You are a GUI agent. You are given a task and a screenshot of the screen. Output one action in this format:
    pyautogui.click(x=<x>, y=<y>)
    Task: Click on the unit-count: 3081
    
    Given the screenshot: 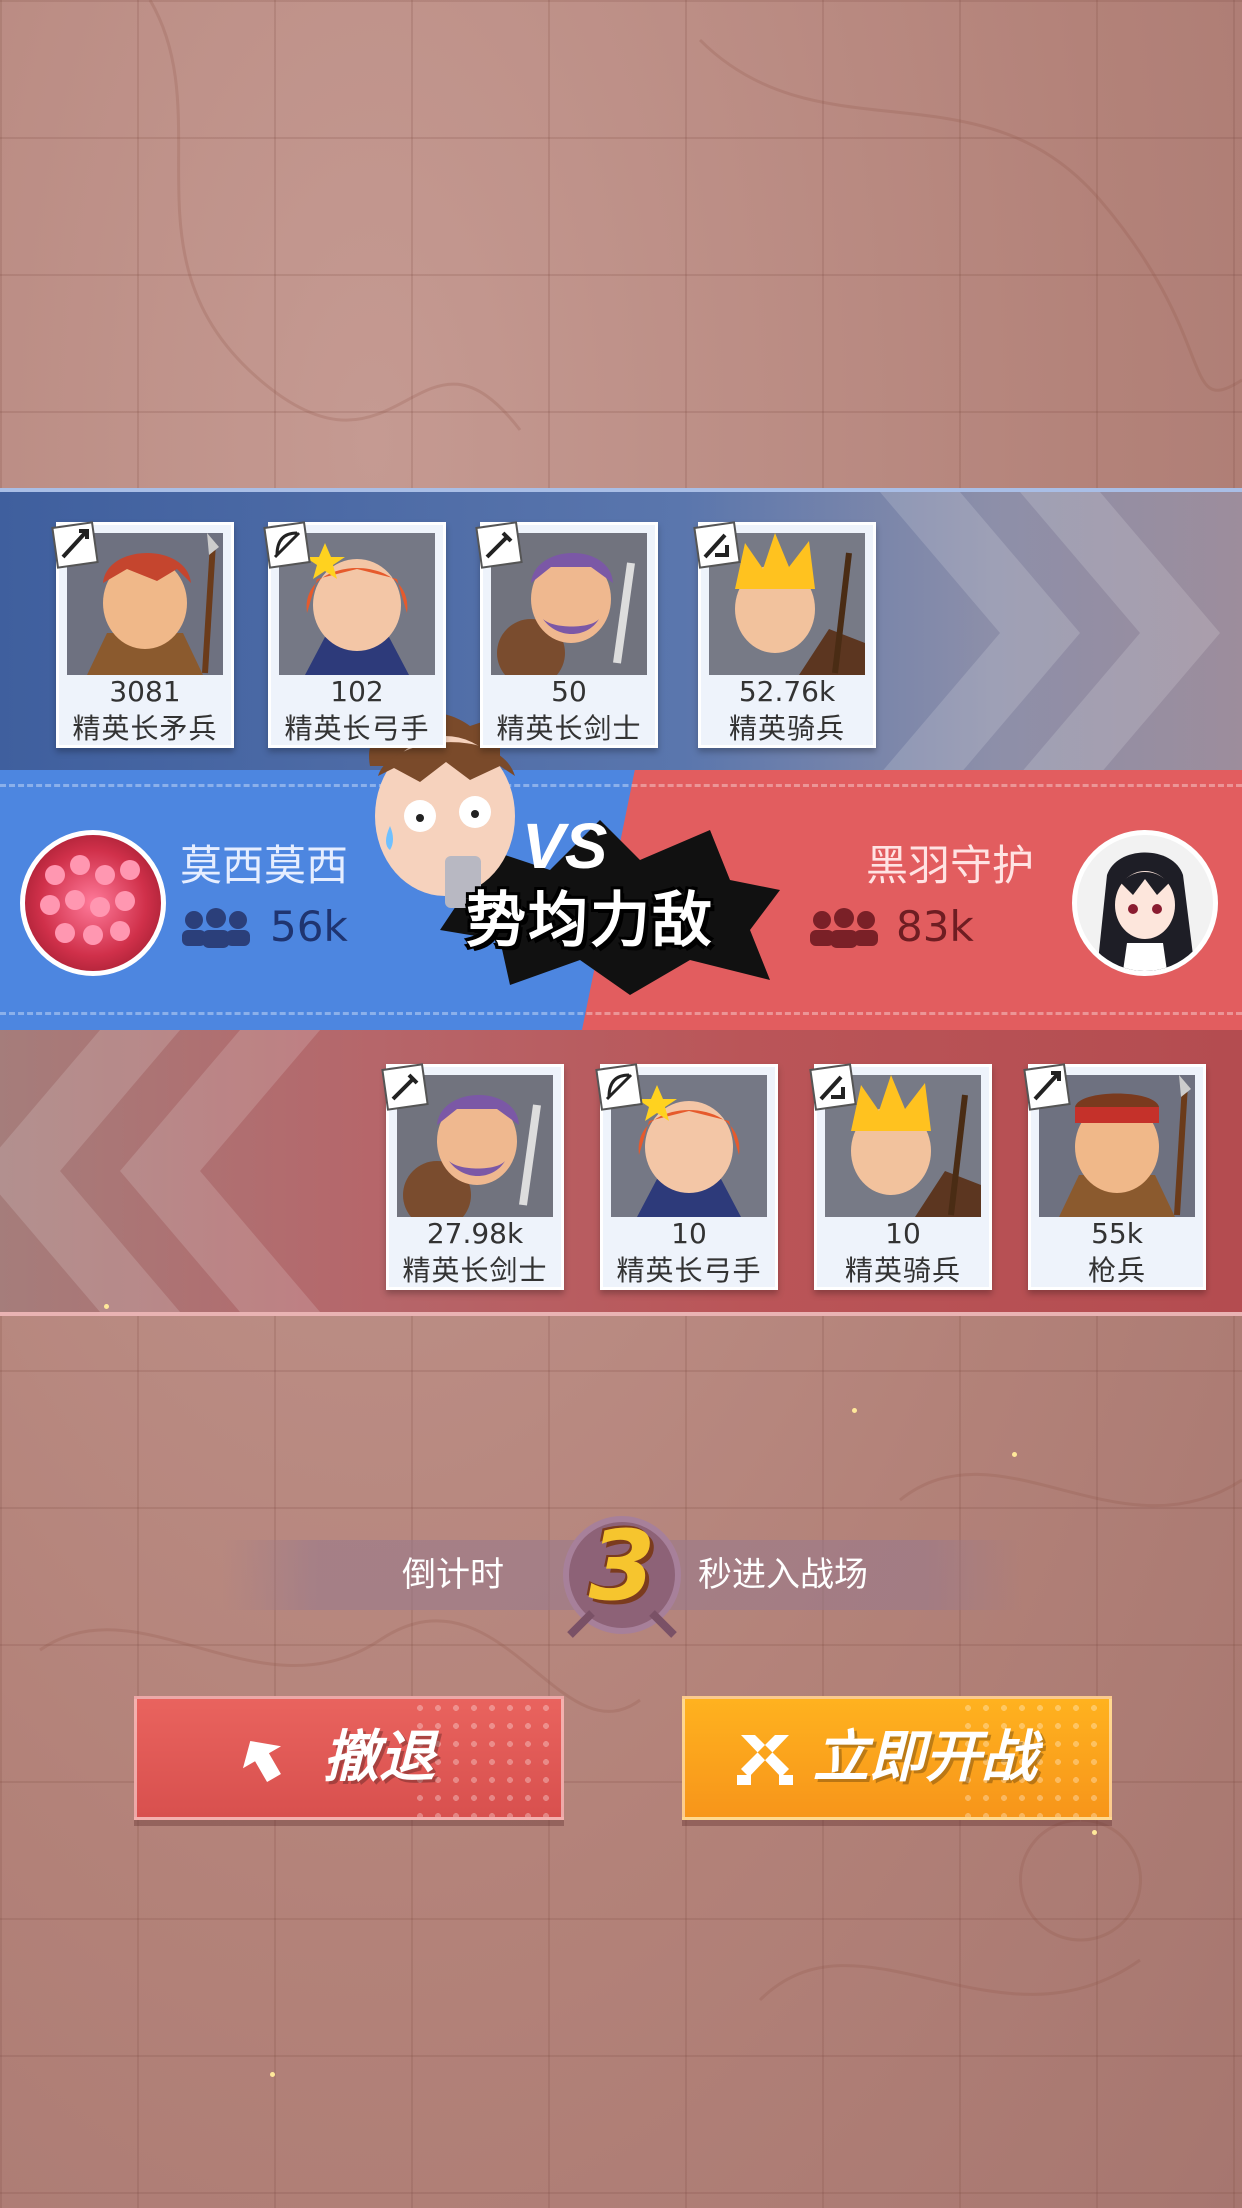 What is the action you would take?
    pyautogui.click(x=145, y=691)
    